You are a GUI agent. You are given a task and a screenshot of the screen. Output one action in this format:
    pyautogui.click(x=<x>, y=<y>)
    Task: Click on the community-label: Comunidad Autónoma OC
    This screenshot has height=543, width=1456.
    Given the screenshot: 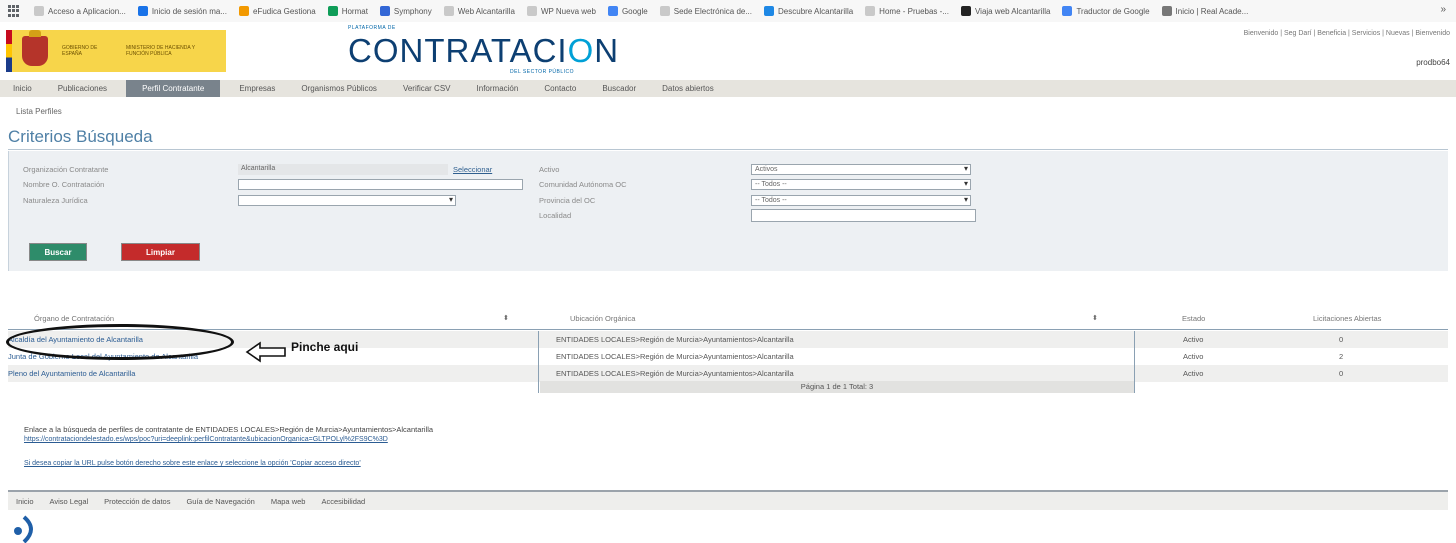 What is the action you would take?
    pyautogui.click(x=583, y=184)
    